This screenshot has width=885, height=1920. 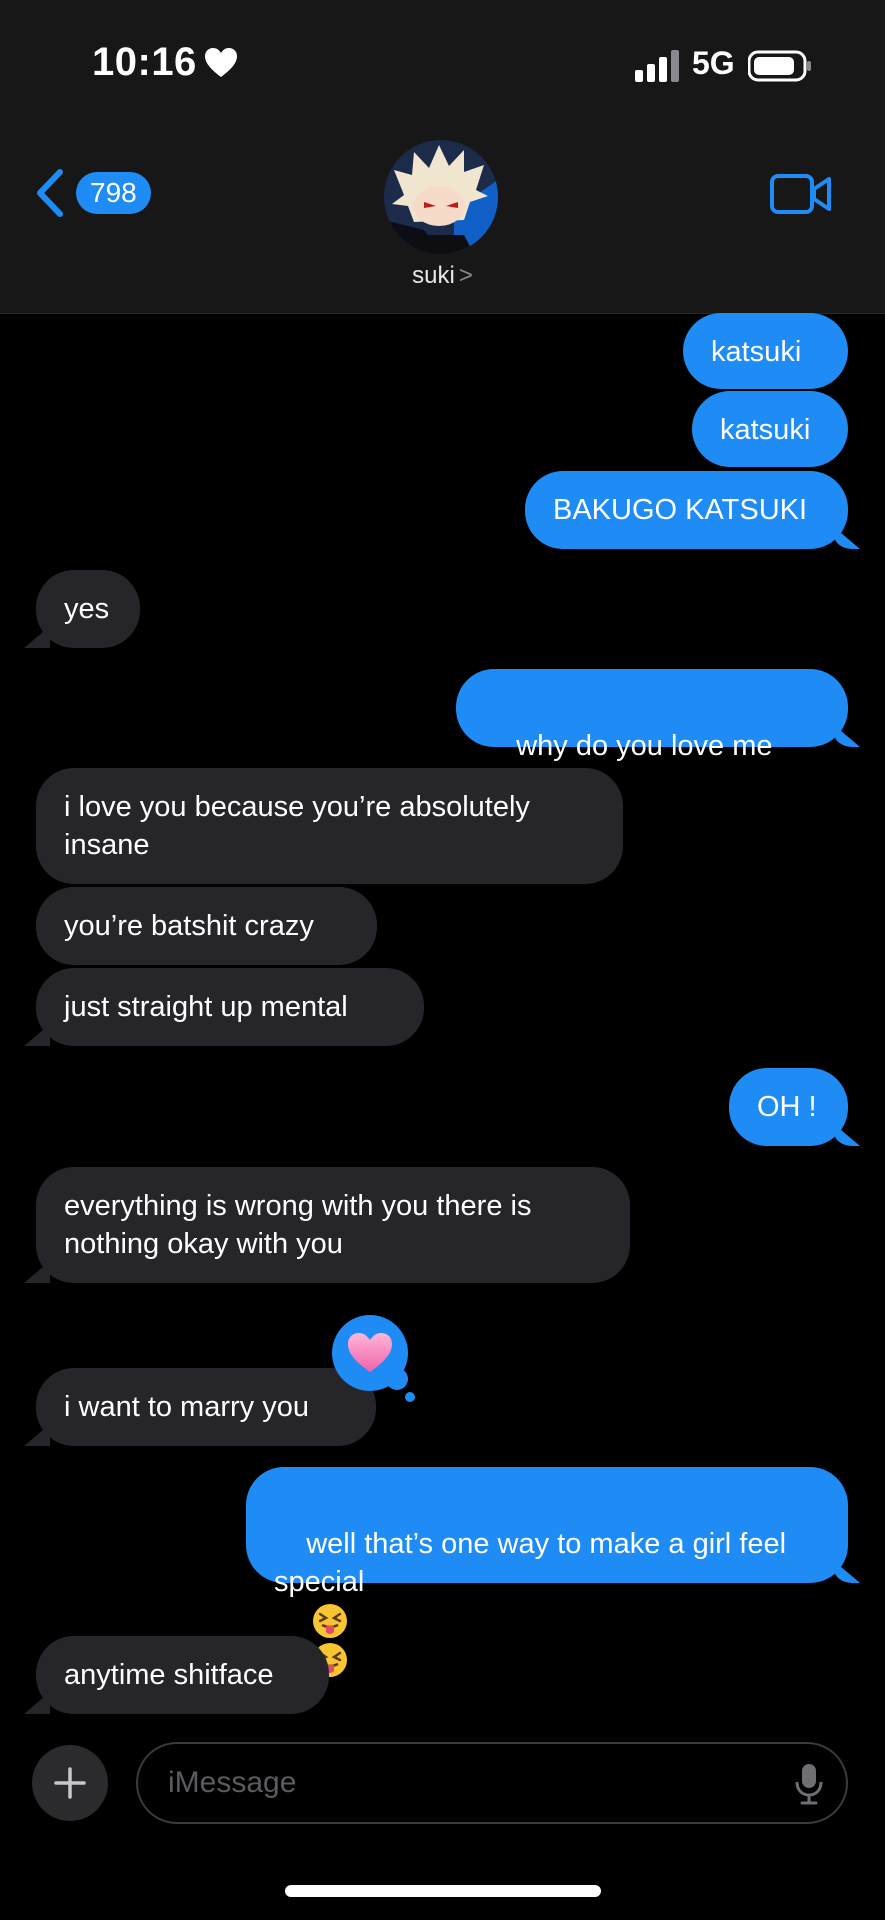 What do you see at coordinates (50, 193) in the screenshot?
I see `chevron-left-icon` at bounding box center [50, 193].